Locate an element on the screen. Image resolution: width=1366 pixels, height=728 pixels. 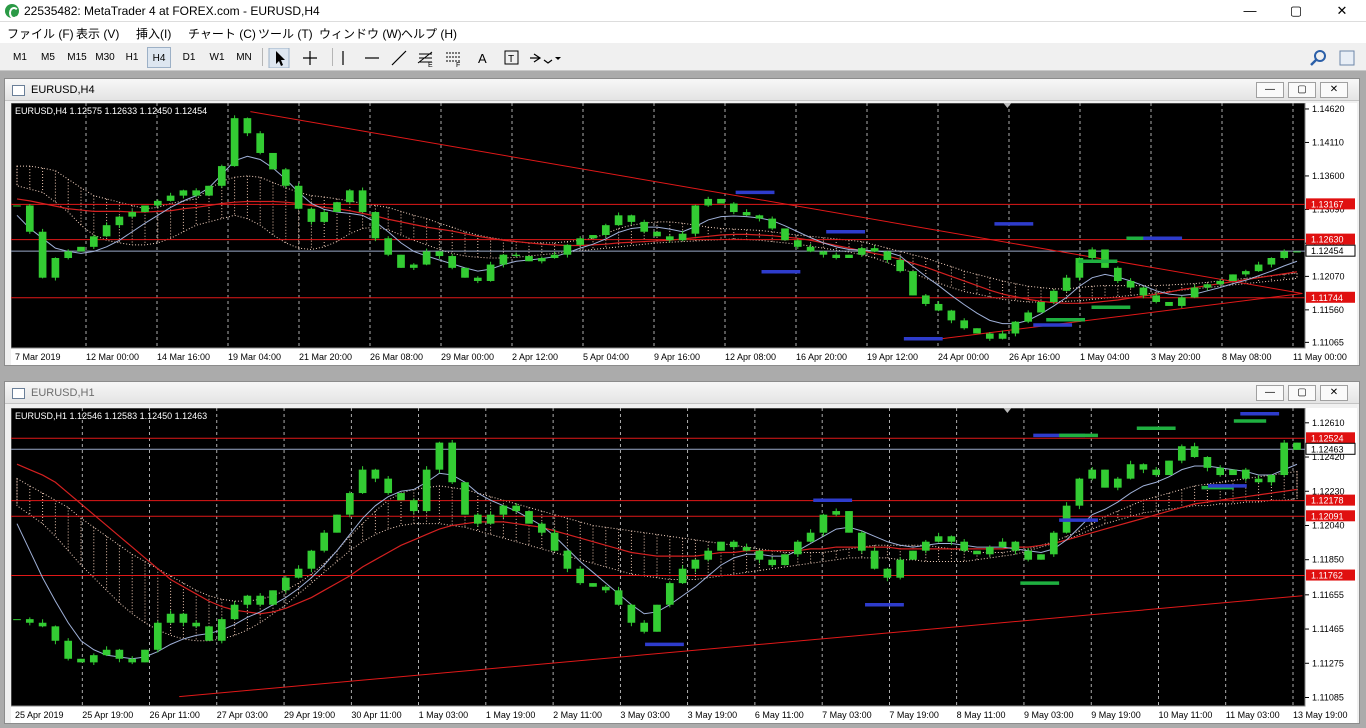
price-label: 1.11762 is located at coordinates (1327, 576).